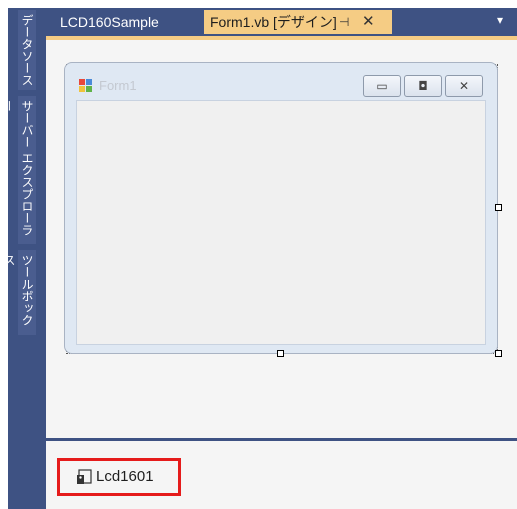 The height and width of the screenshot is (509, 517). What do you see at coordinates (344, 22) in the screenshot?
I see `pin-icon: ⊣` at bounding box center [344, 22].